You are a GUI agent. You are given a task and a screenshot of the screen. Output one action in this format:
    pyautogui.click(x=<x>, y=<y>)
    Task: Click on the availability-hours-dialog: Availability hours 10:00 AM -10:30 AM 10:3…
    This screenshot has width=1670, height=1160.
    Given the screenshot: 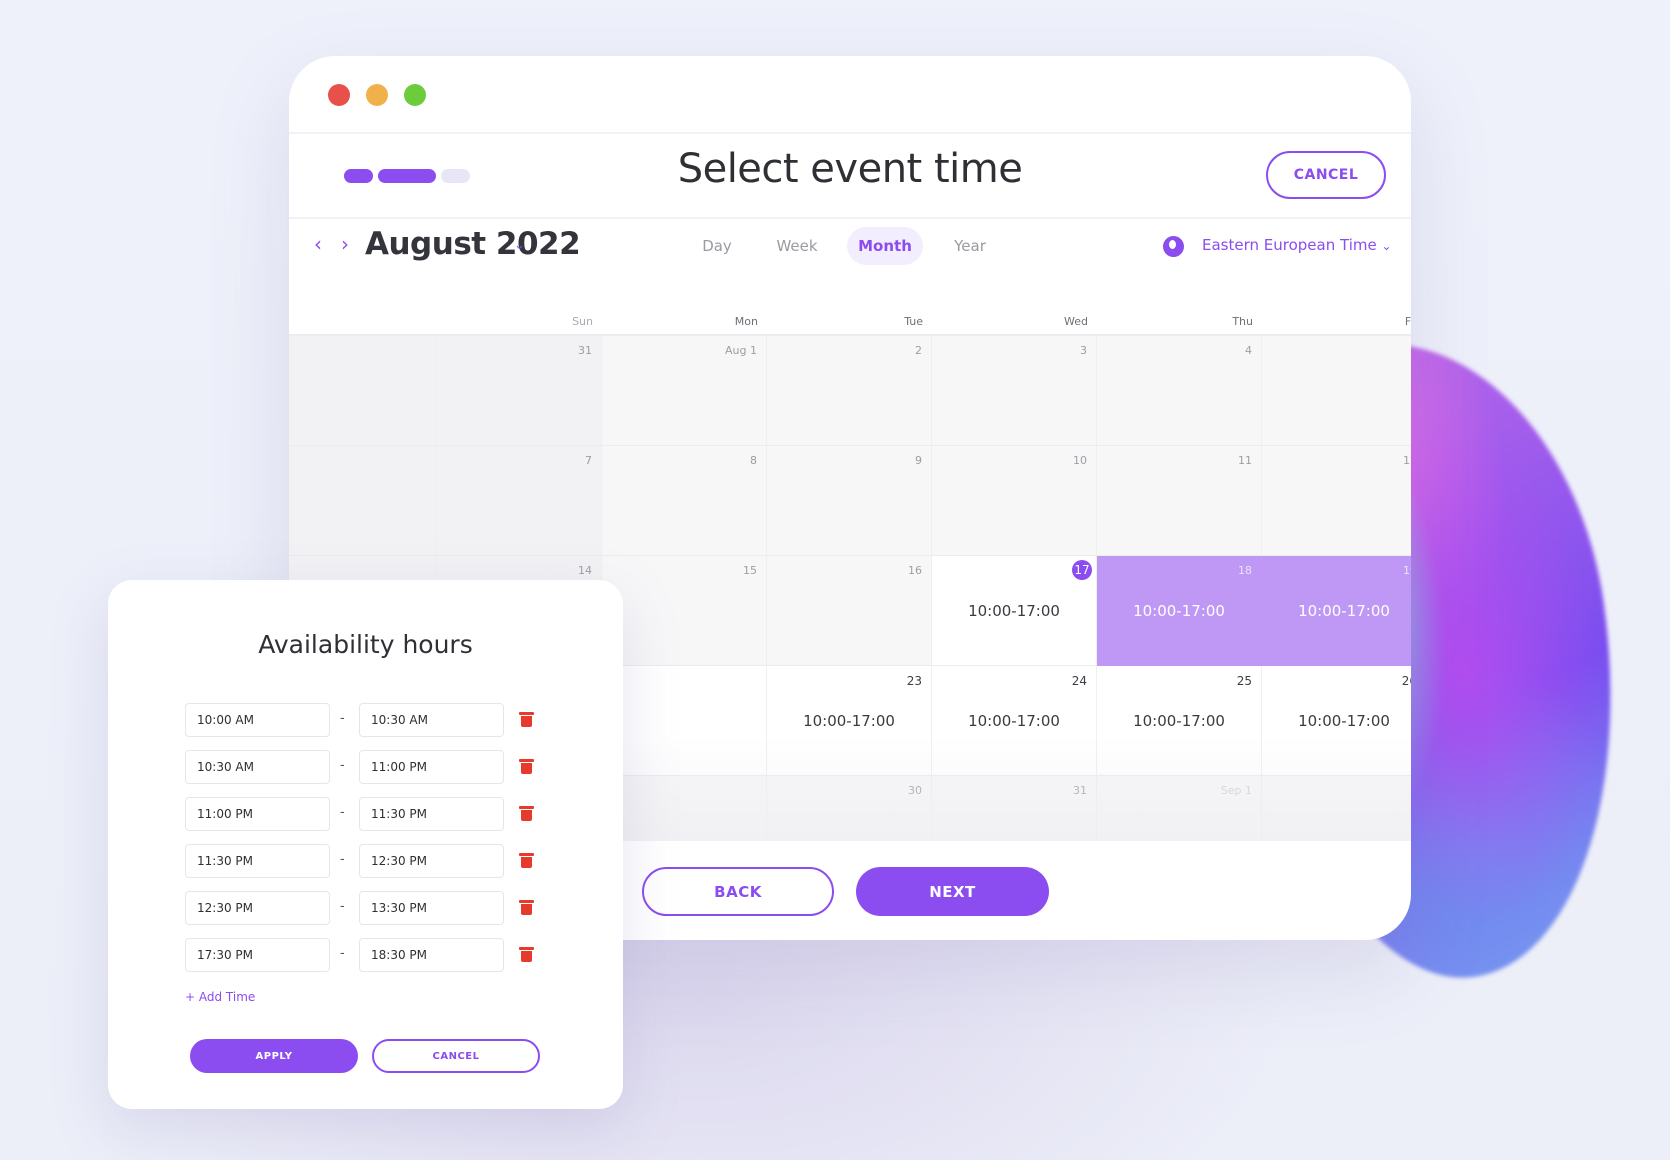 What is the action you would take?
    pyautogui.click(x=365, y=844)
    